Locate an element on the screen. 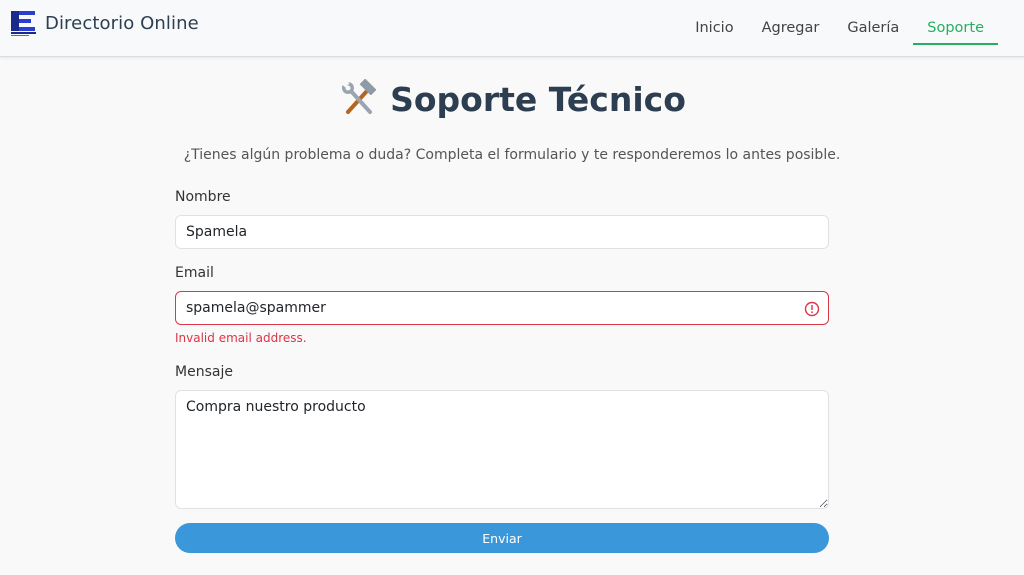 The height and width of the screenshot is (575, 1024). error-icon is located at coordinates (812, 309).